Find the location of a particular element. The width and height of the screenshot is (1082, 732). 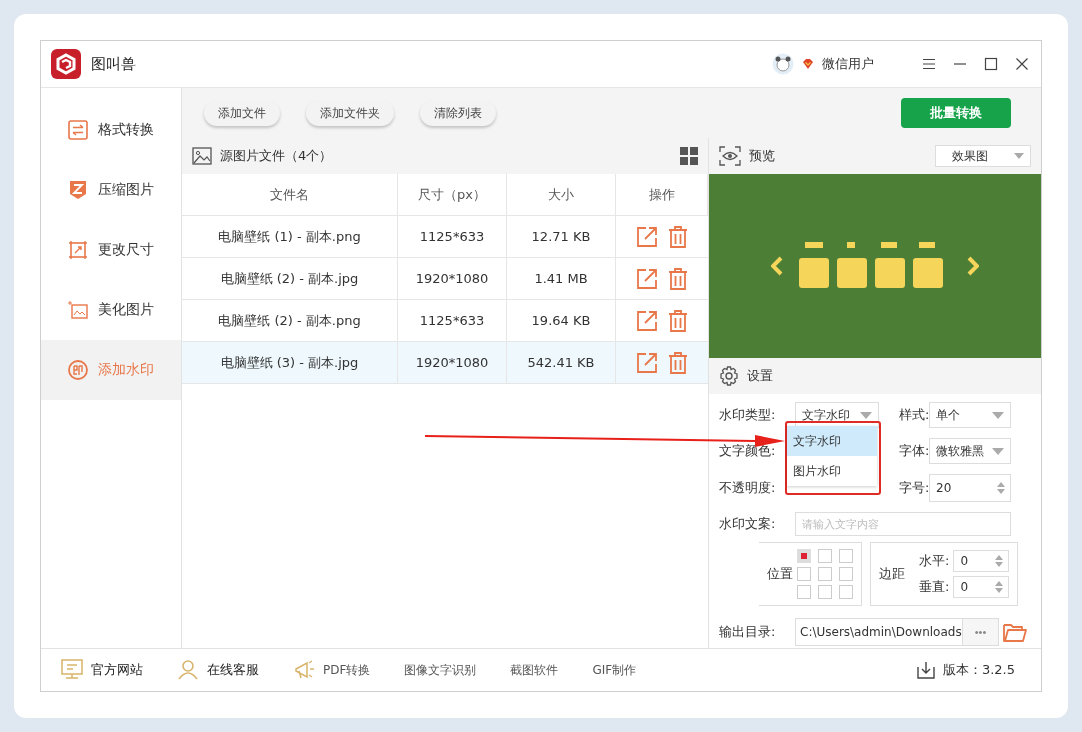

folder-icon is located at coordinates (1015, 632).